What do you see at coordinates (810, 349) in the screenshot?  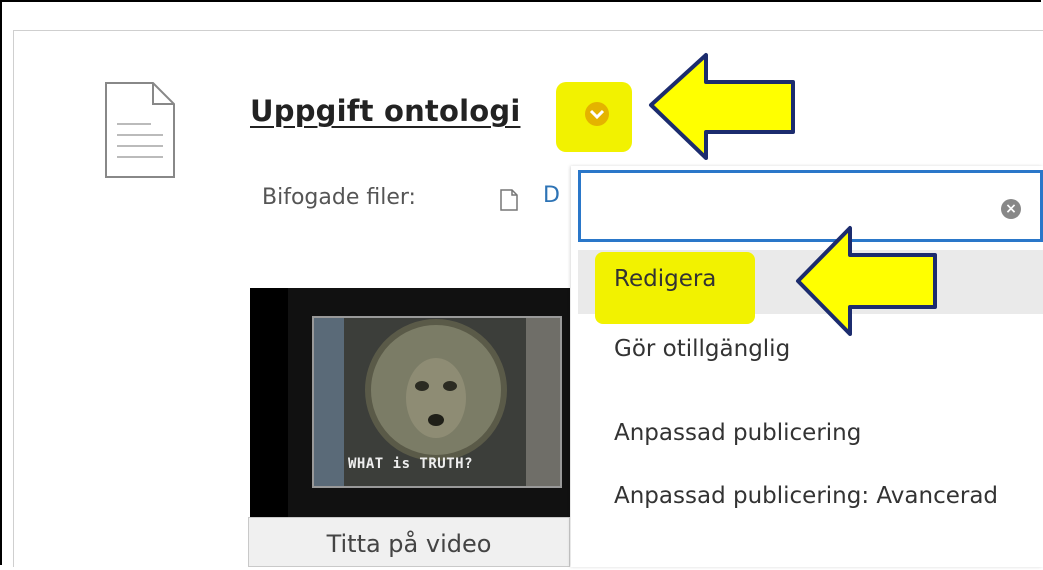 I see `menu-item-make-unavailable: Gör otillgänglig` at bounding box center [810, 349].